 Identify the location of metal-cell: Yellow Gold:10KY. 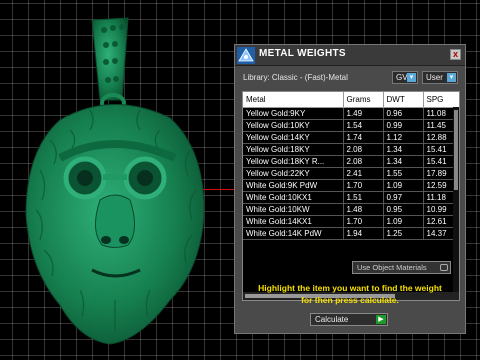
(293, 125).